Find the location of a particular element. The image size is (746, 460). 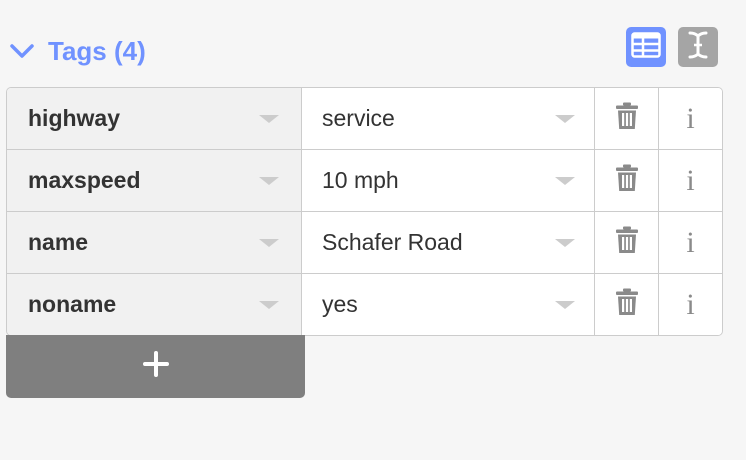

tag-key-field: maxspeed is located at coordinates (154, 180).